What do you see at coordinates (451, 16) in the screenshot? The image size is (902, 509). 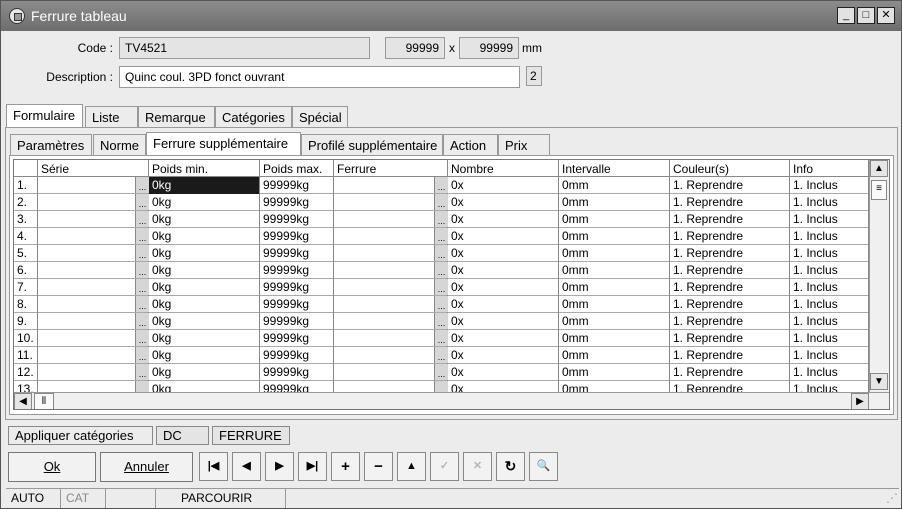 I see `title-bar: Ferrure tableau _ □ ✕` at bounding box center [451, 16].